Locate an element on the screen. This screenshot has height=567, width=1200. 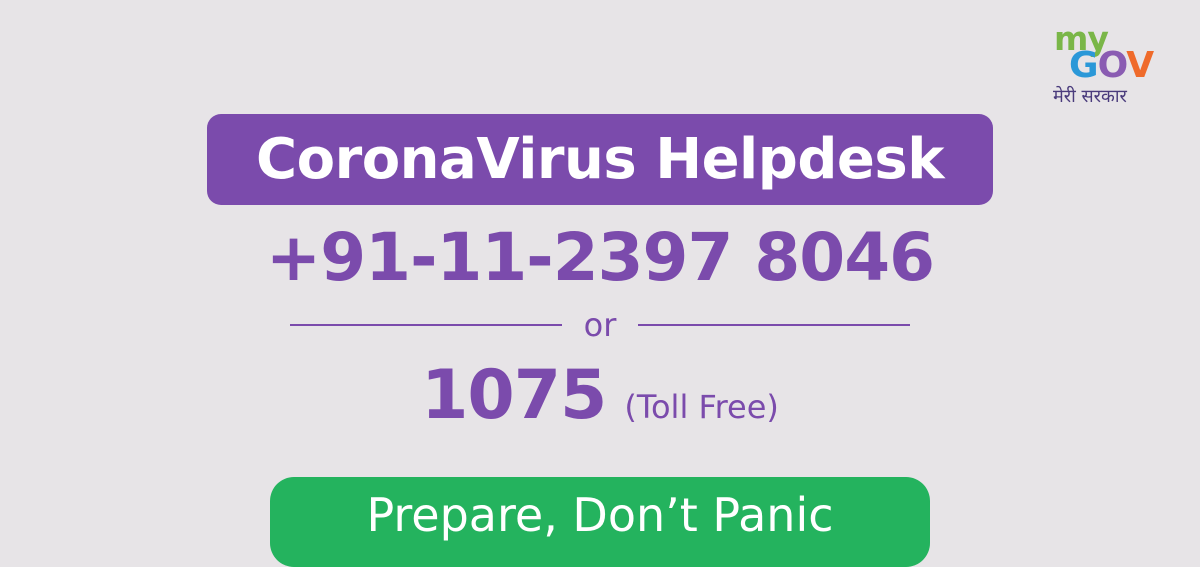
logo-gov-text: GOV is located at coordinates (1111, 65).